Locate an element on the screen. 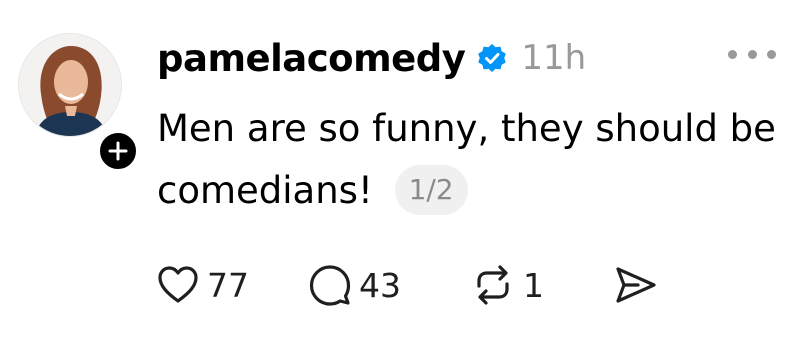 The image size is (800, 349). send-icon is located at coordinates (636, 285).